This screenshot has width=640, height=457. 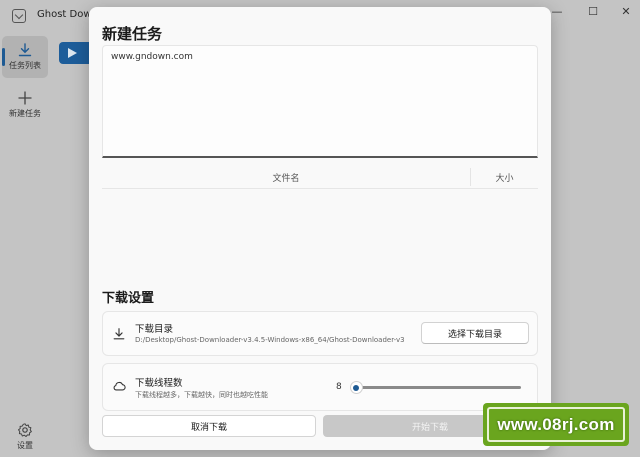 What do you see at coordinates (132, 34) in the screenshot?
I see `dialog-title: 新建任务` at bounding box center [132, 34].